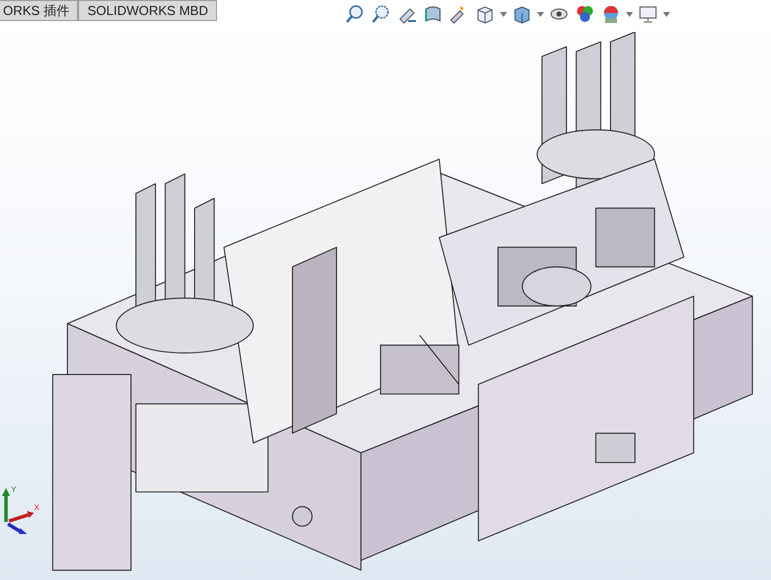  Describe the element at coordinates (37, 507) in the screenshot. I see `x-axis-label: X` at that location.